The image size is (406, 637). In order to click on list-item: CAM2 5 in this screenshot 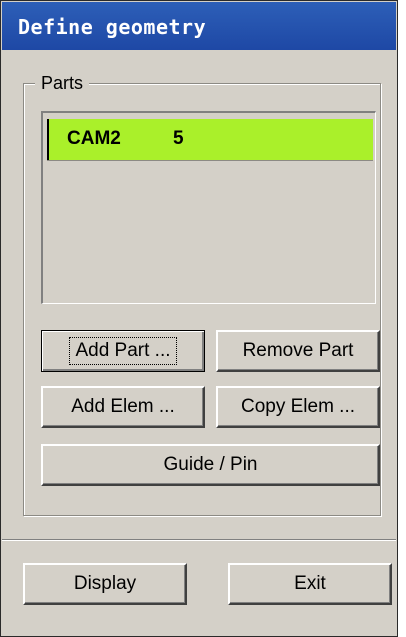, I will do `click(210, 139)`.